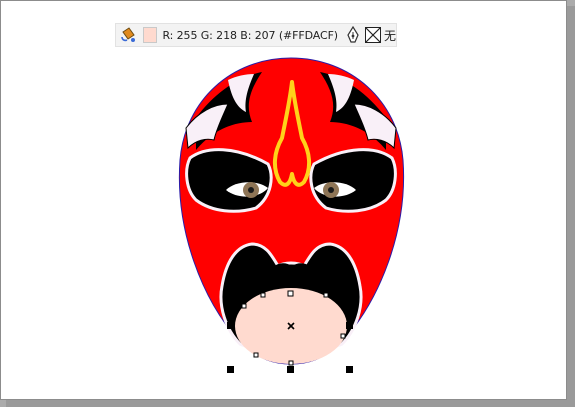  I want to click on fill-bucket-icon, so click(128, 35).